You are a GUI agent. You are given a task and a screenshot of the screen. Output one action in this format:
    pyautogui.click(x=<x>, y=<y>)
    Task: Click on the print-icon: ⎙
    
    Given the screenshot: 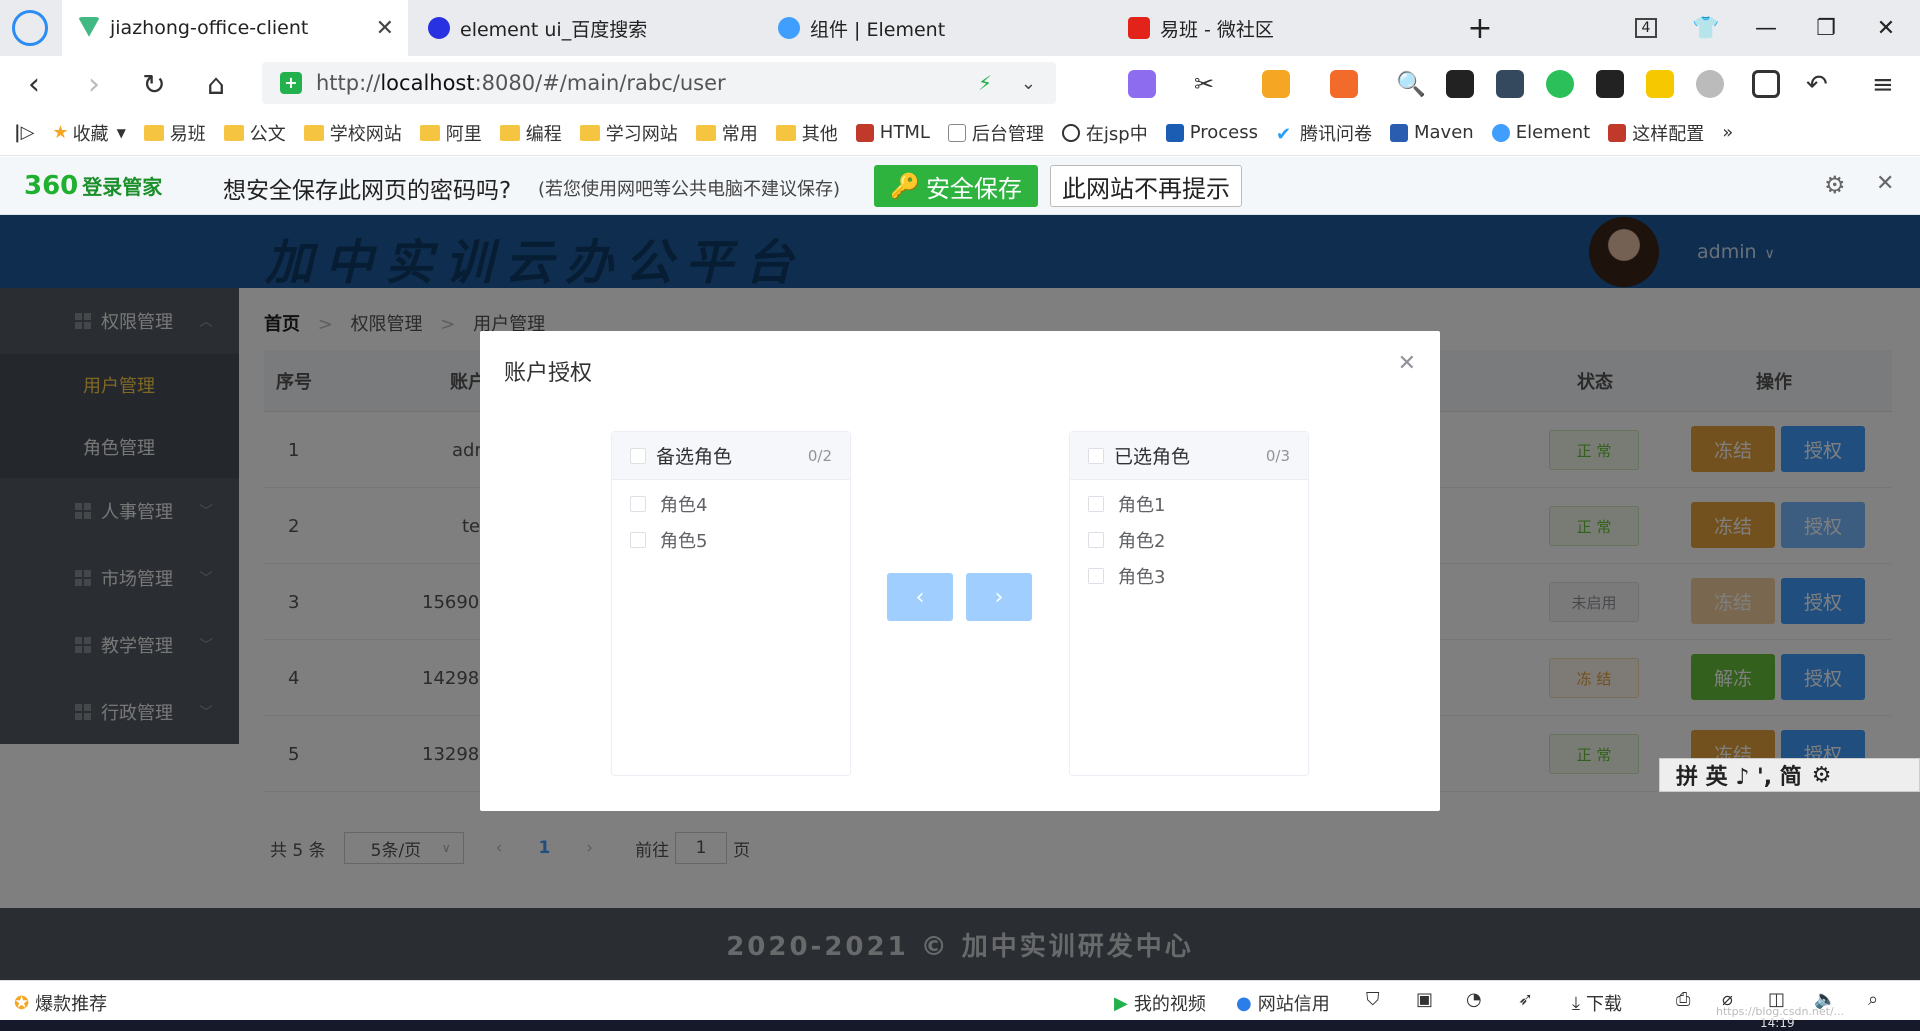 What is the action you would take?
    pyautogui.click(x=1683, y=999)
    